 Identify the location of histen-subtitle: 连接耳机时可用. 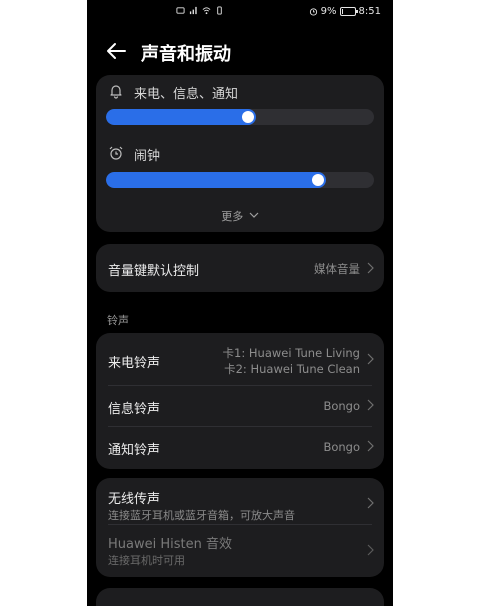
(146, 560).